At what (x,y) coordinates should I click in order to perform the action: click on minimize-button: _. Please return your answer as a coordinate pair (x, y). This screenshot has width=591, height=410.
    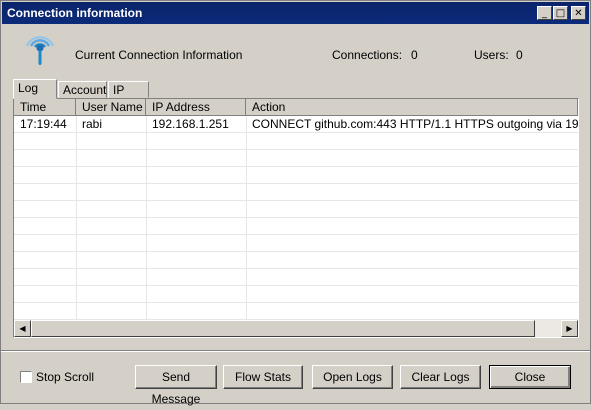
    Looking at the image, I should click on (544, 13).